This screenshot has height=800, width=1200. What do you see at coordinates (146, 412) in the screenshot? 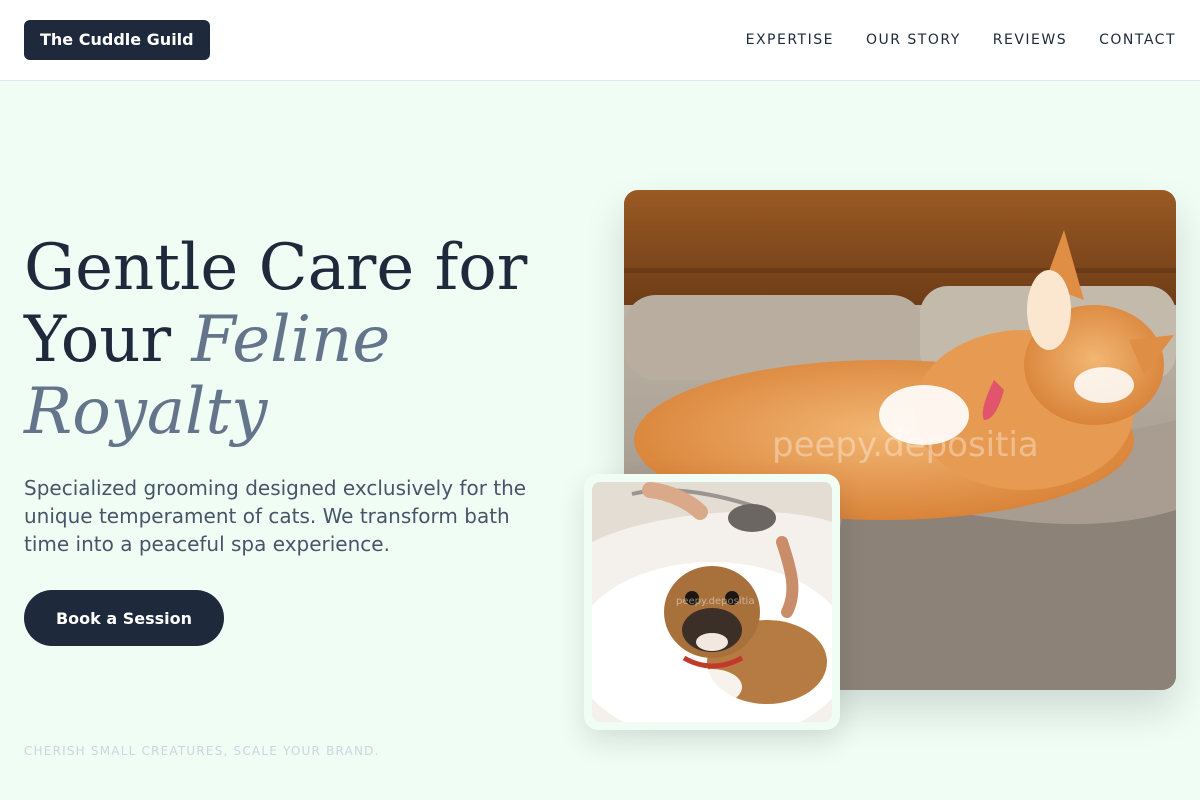
I see `headline-accent-royalty: Royalty` at bounding box center [146, 412].